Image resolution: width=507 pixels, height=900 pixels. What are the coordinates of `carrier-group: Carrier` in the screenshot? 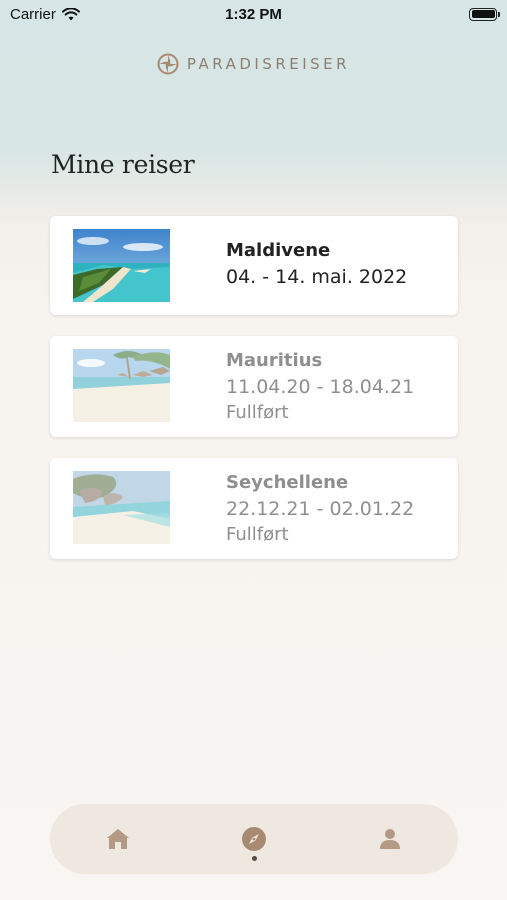 It's located at (45, 14).